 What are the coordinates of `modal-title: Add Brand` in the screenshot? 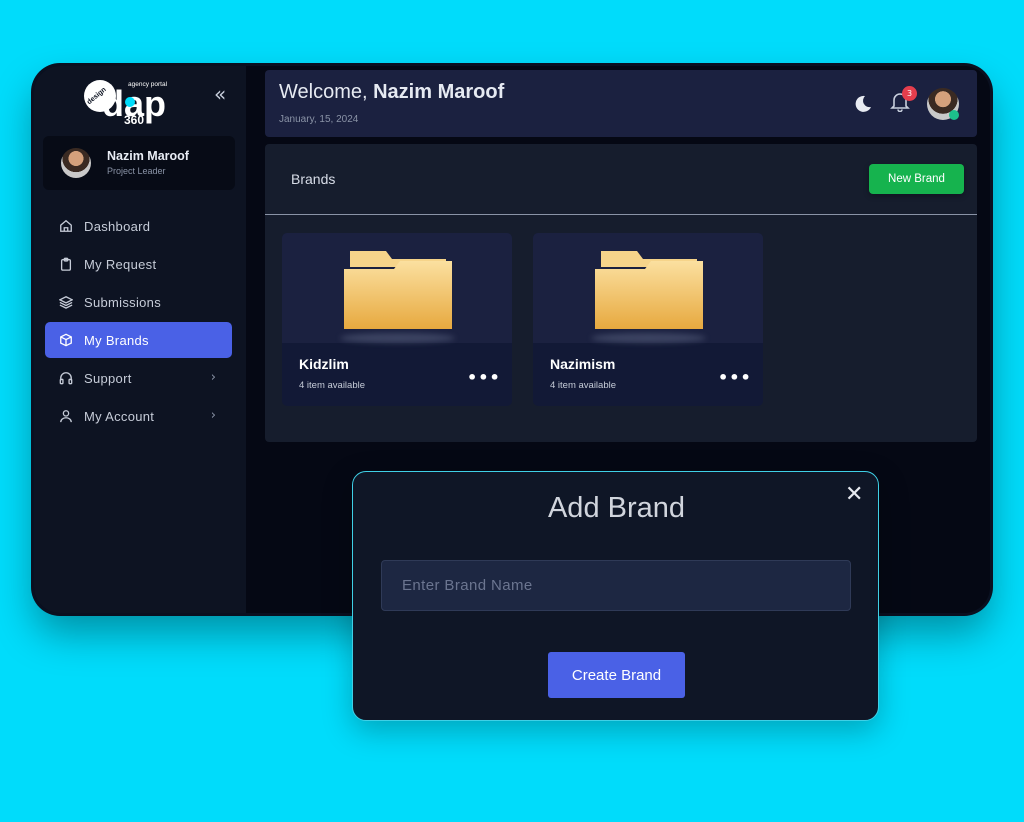 It's located at (616, 508).